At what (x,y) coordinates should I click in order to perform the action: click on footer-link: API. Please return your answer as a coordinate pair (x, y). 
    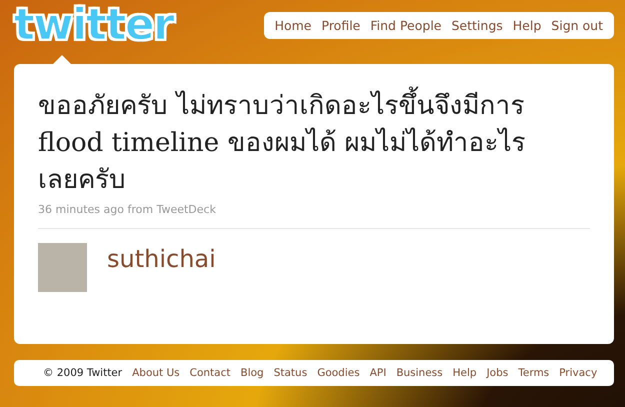
    Looking at the image, I should click on (378, 373).